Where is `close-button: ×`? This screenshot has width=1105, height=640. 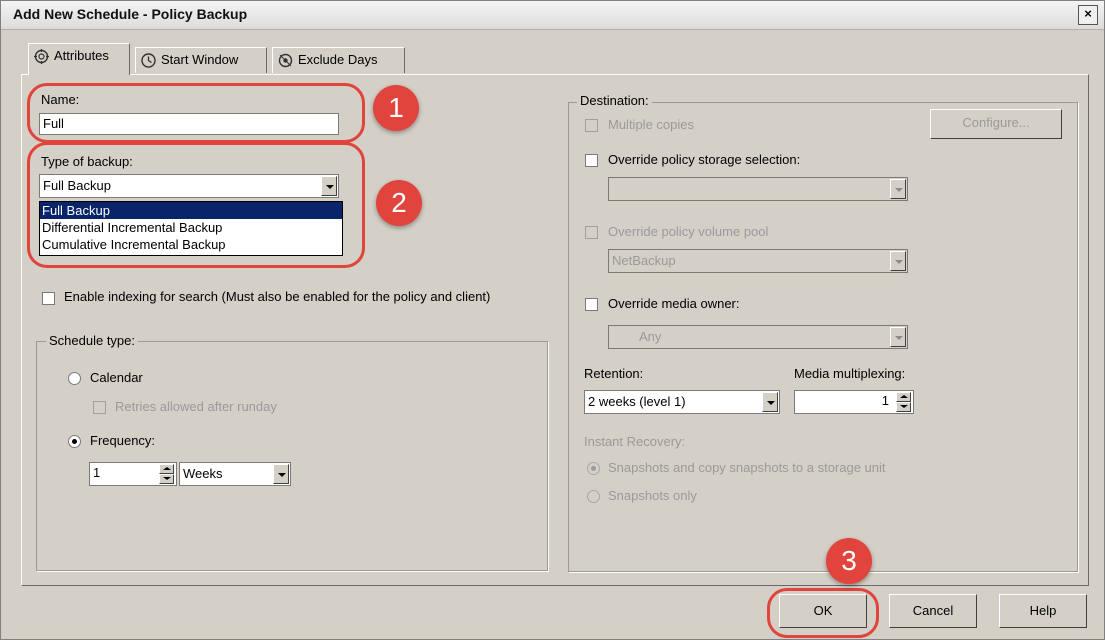
close-button: × is located at coordinates (1088, 15).